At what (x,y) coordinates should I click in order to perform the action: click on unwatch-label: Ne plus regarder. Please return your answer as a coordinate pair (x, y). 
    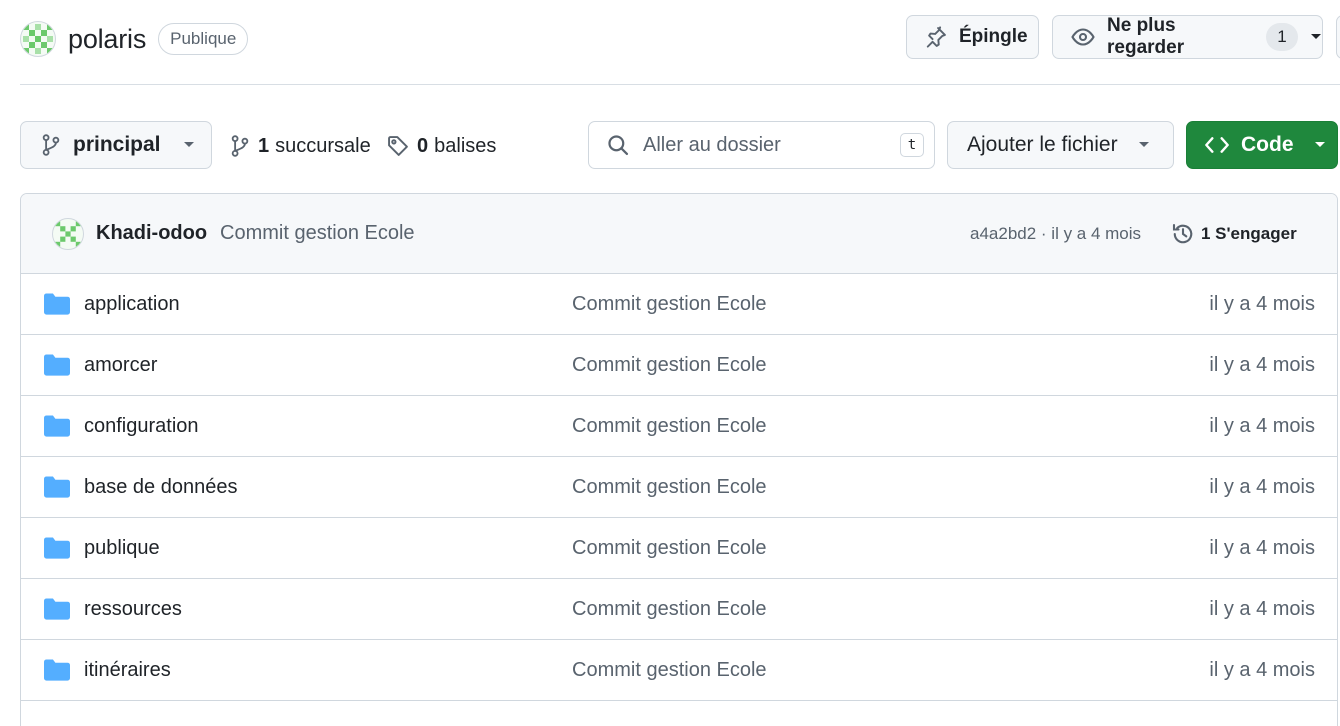
    Looking at the image, I should click on (1146, 36).